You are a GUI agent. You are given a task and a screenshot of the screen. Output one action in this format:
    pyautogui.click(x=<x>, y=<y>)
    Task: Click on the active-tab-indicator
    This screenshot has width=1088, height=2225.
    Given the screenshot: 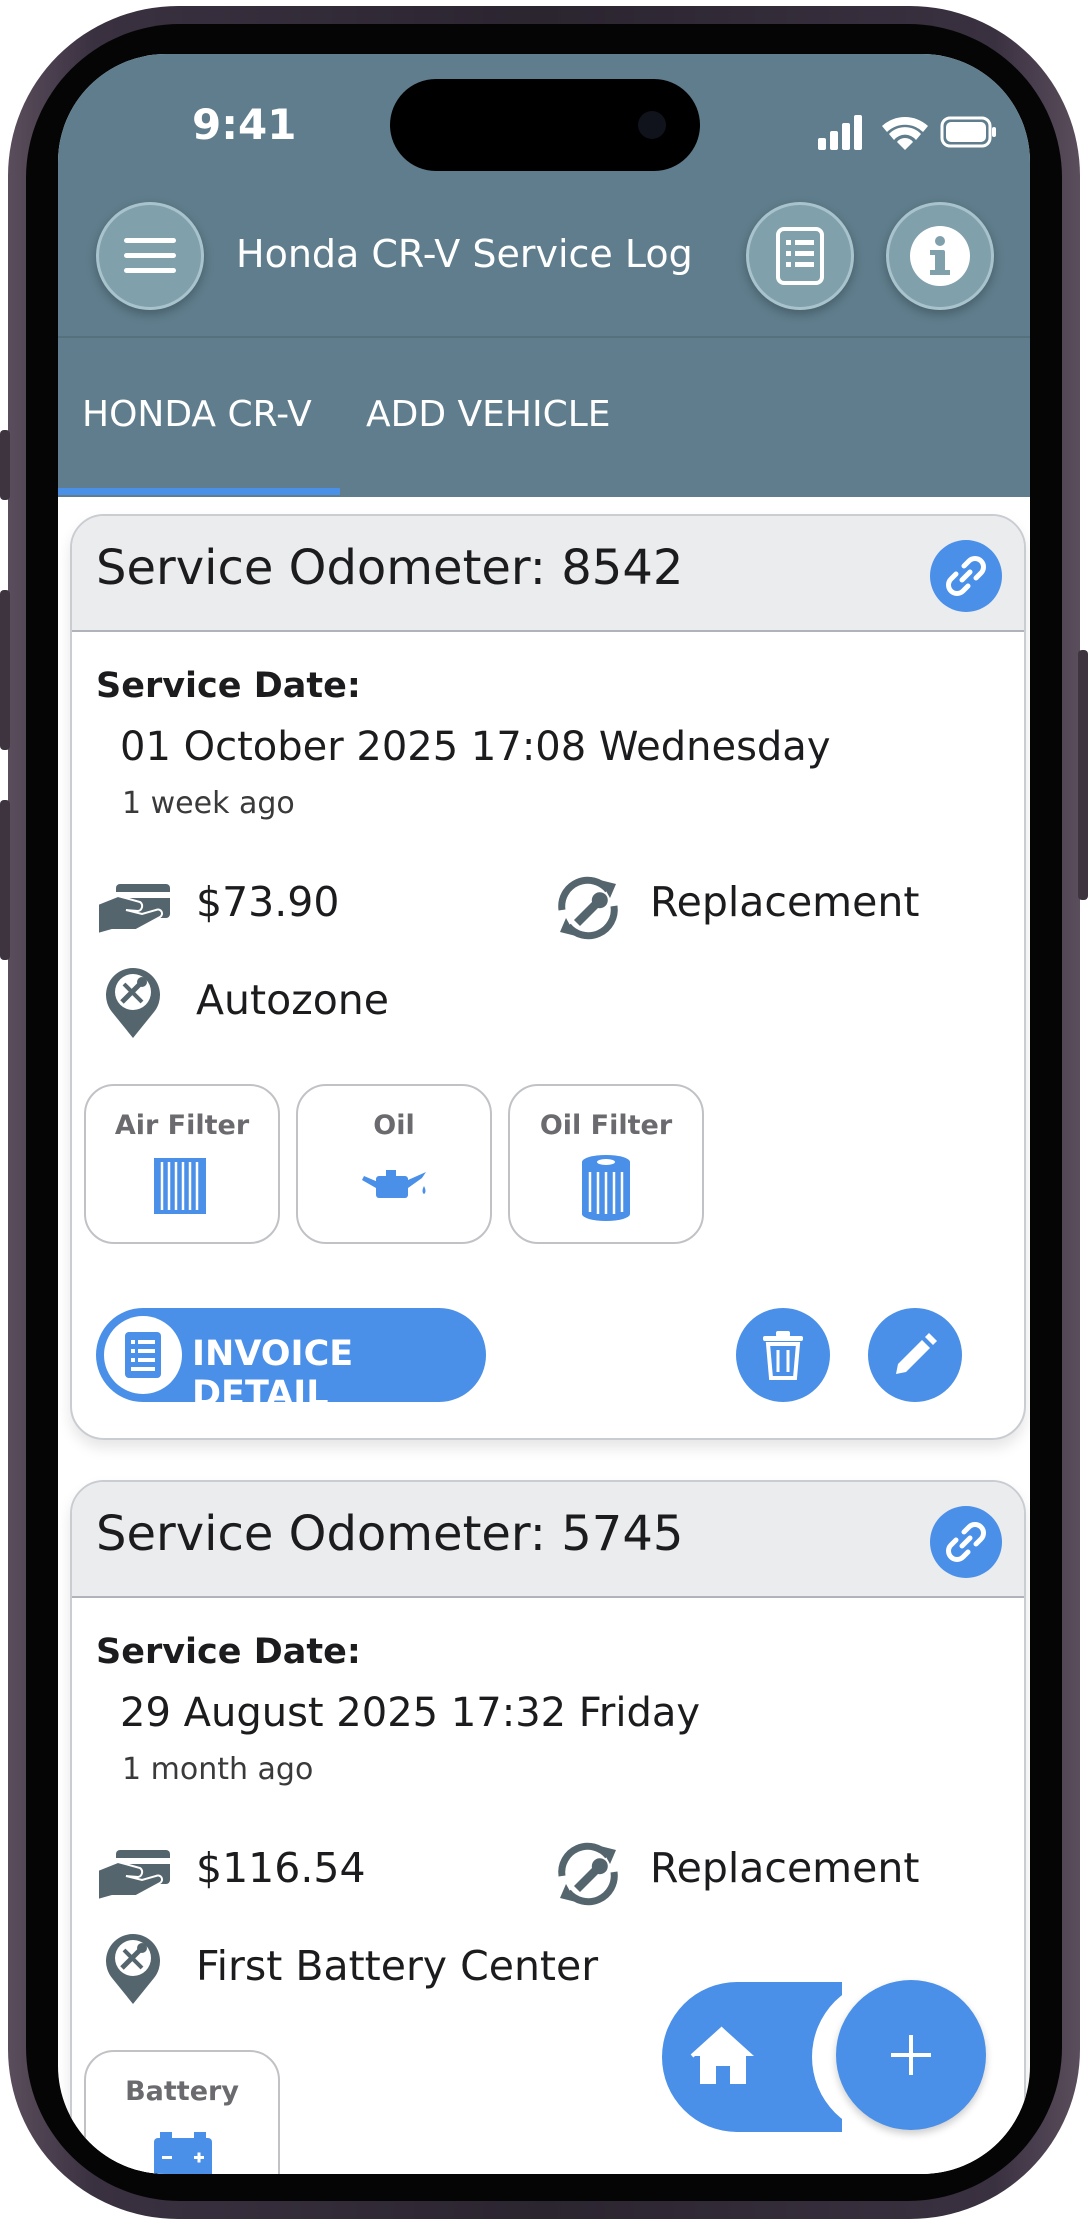 What is the action you would take?
    pyautogui.click(x=199, y=491)
    